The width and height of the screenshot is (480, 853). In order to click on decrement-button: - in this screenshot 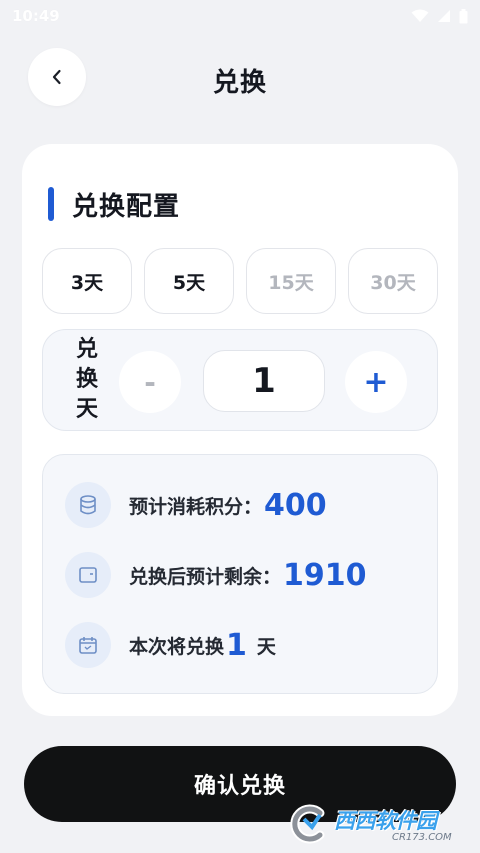, I will do `click(150, 382)`.